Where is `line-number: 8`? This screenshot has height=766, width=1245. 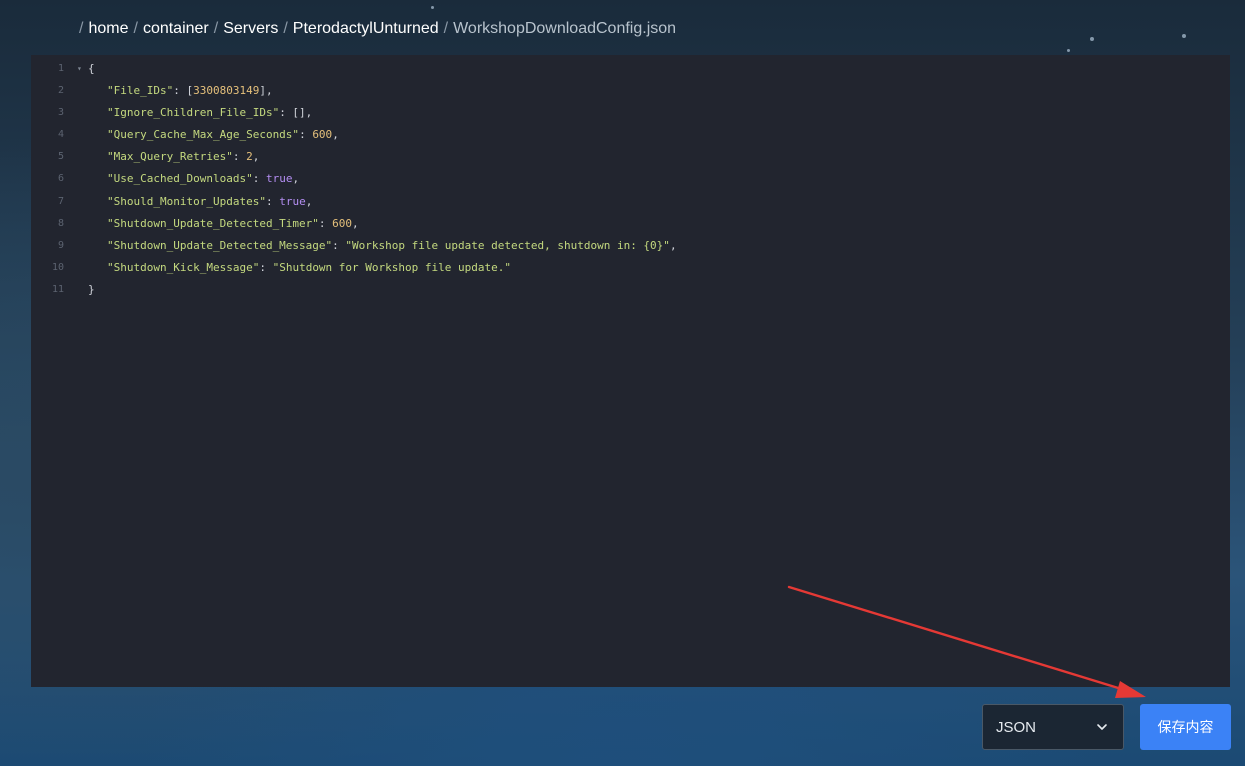 line-number: 8 is located at coordinates (60, 223).